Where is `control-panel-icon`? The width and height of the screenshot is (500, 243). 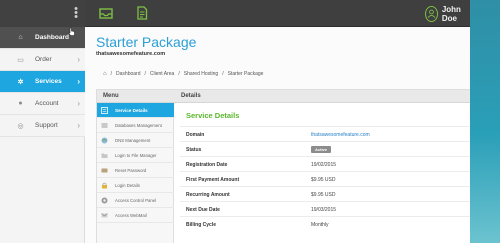 control-panel-icon is located at coordinates (104, 200).